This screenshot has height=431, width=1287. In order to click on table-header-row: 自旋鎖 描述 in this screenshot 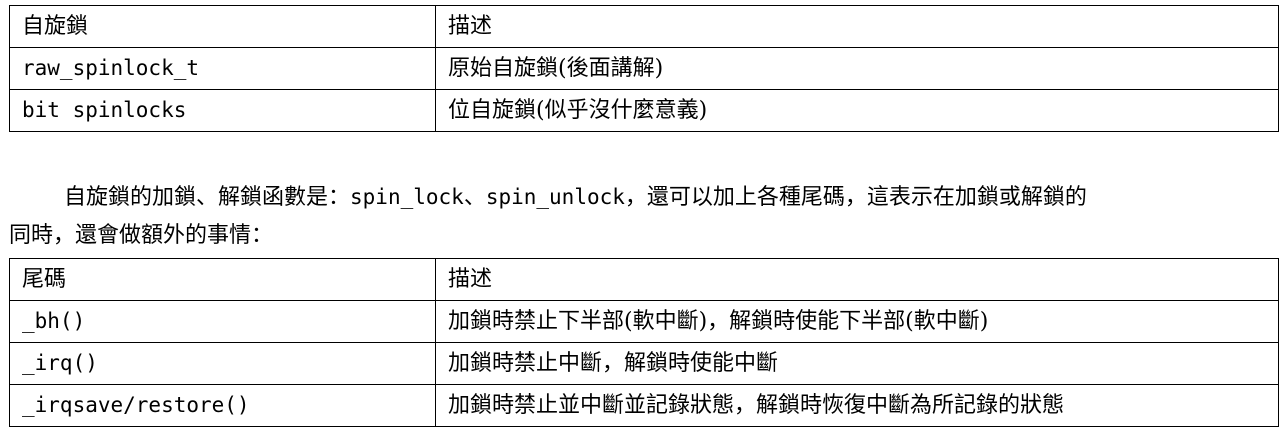, I will do `click(644, 26)`.